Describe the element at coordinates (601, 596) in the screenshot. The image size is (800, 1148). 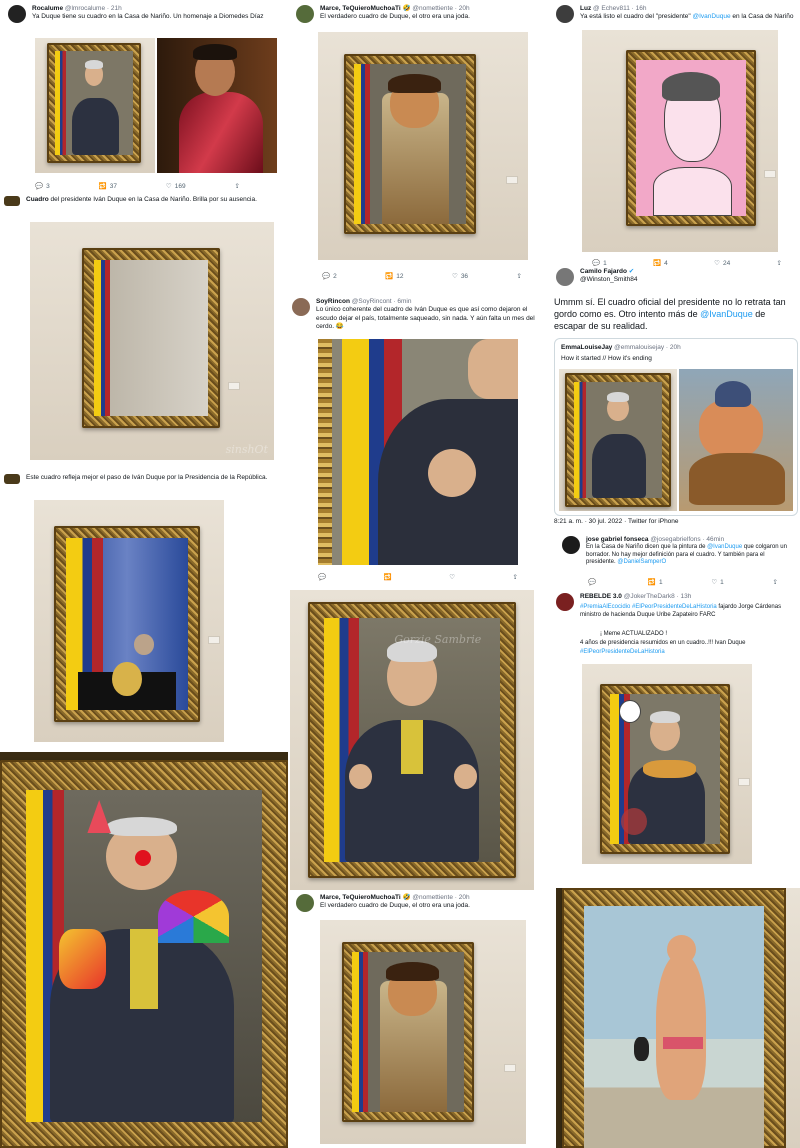
I see `author-name: REBELDE 3.0` at that location.